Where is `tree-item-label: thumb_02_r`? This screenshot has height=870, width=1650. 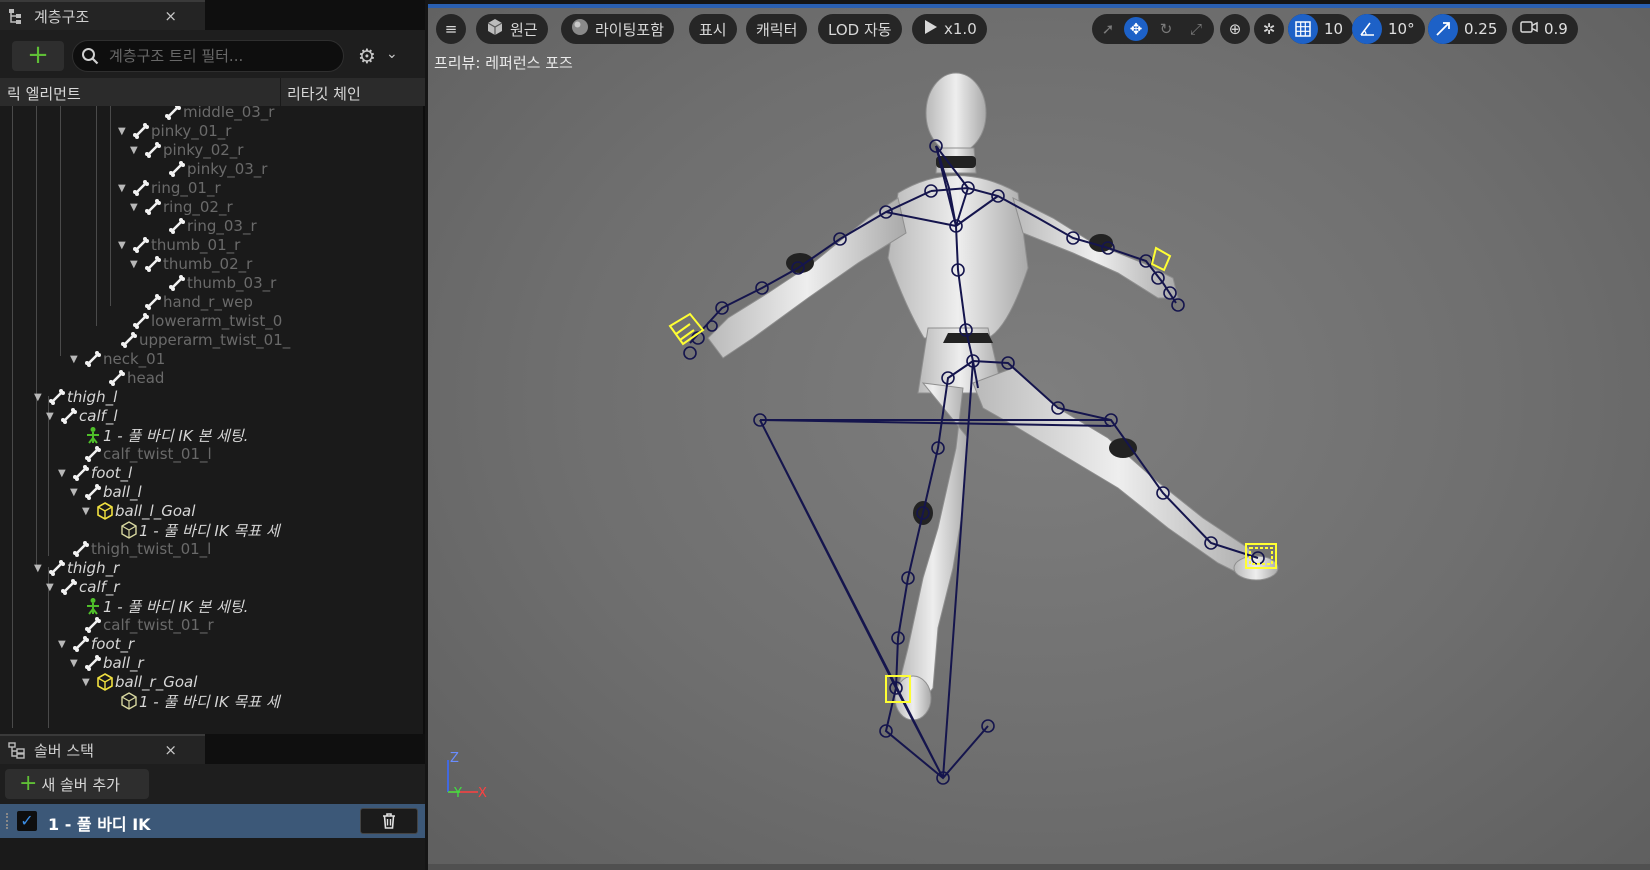
tree-item-label: thumb_02_r is located at coordinates (208, 264).